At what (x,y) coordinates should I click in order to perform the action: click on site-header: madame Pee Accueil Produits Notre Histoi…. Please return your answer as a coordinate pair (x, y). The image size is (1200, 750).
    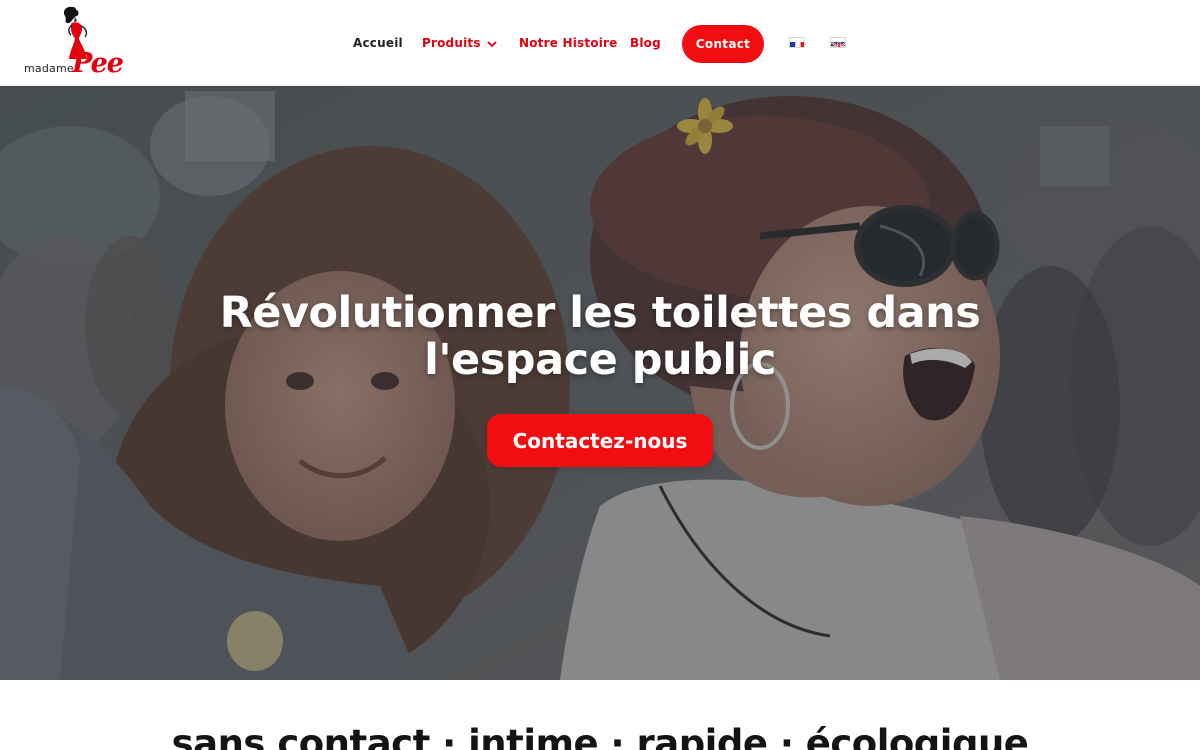
    Looking at the image, I should click on (600, 43).